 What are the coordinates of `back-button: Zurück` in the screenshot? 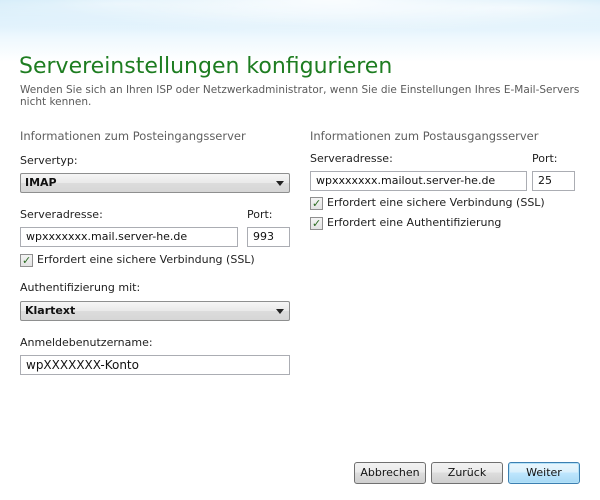 It's located at (467, 473).